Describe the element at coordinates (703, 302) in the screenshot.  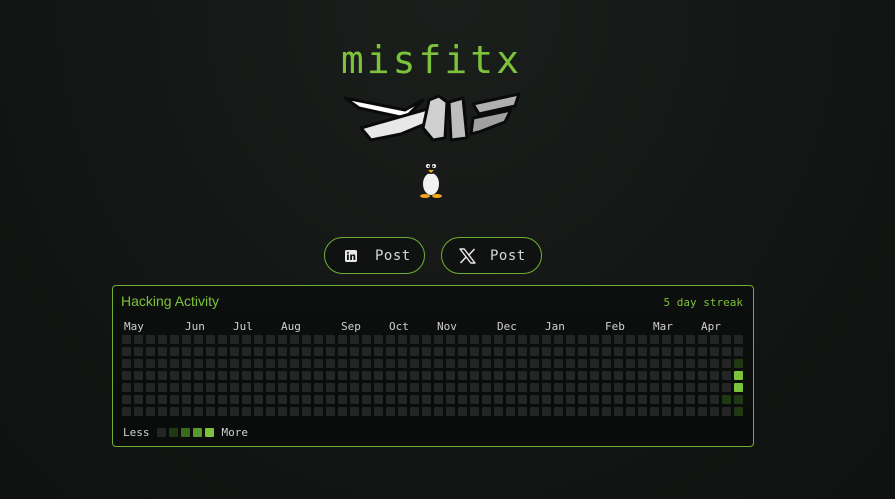
I see `streak-counter: 5 day streak` at that location.